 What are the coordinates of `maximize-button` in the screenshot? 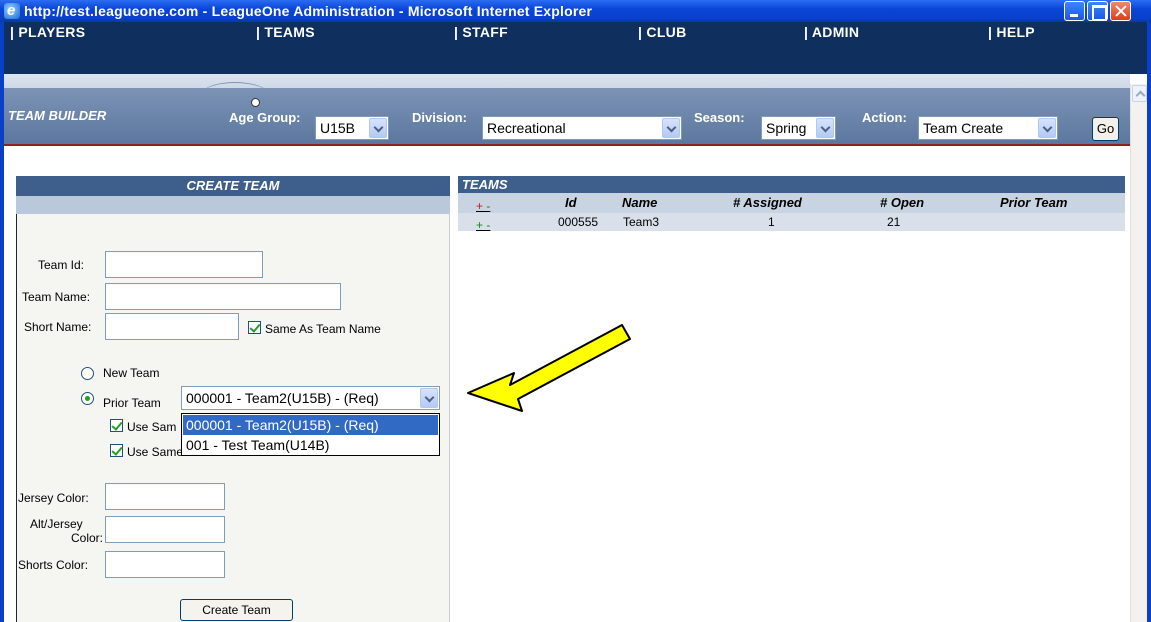 It's located at (1097, 11).